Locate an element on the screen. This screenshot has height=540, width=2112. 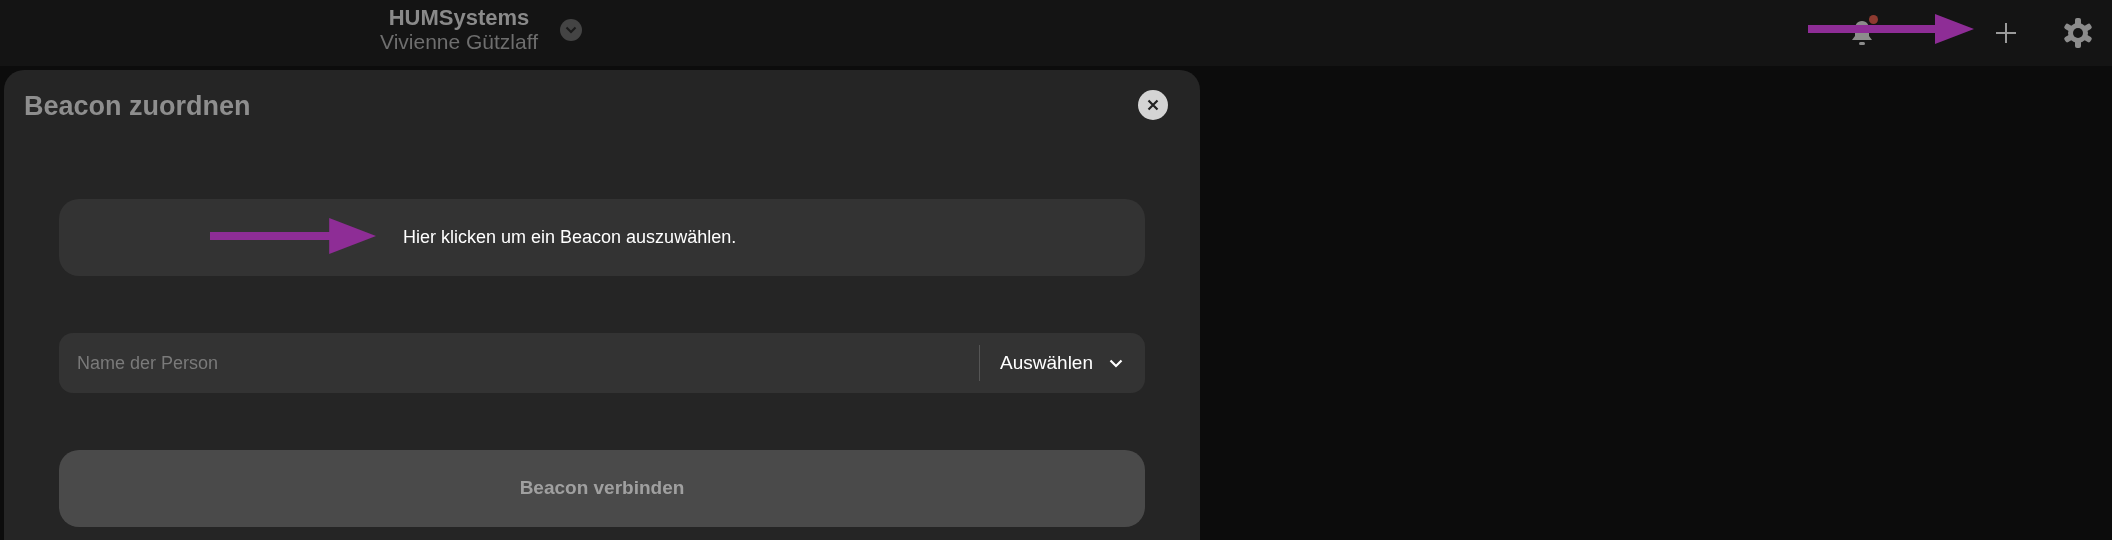
person-dropdown: Auswählen is located at coordinates (1062, 363).